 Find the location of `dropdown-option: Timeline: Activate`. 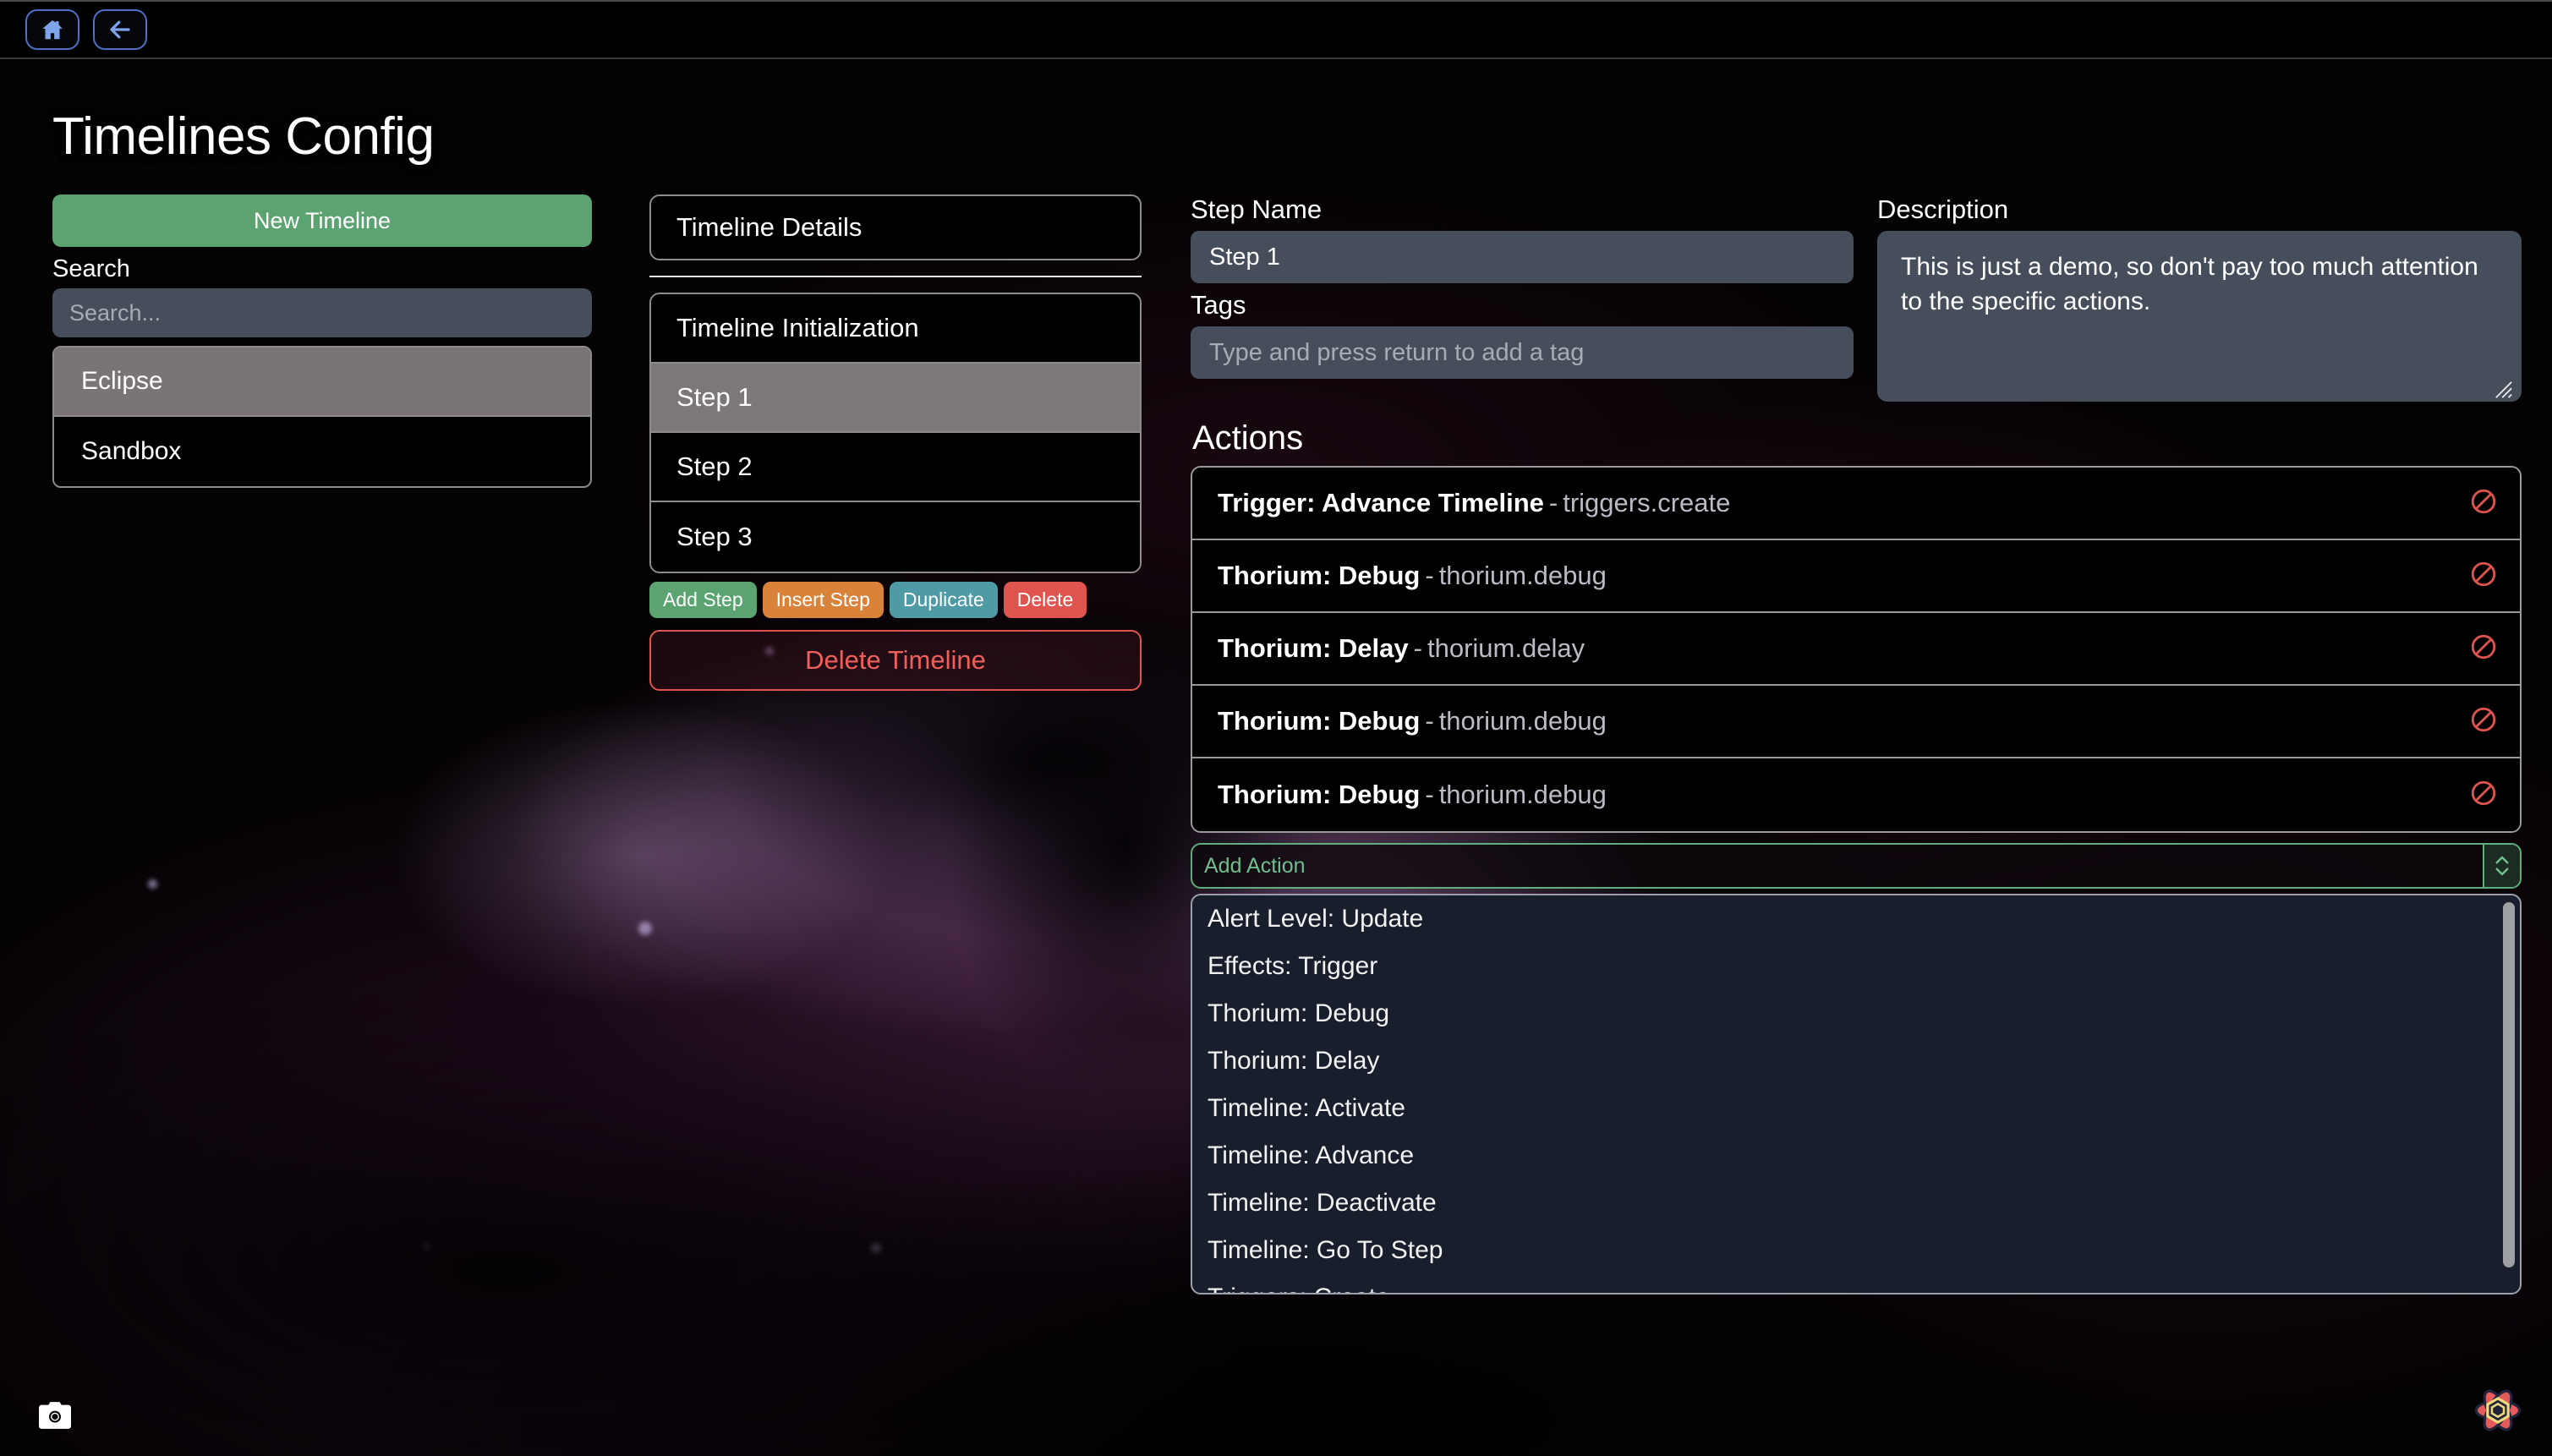

dropdown-option: Timeline: Activate is located at coordinates (1856, 1108).